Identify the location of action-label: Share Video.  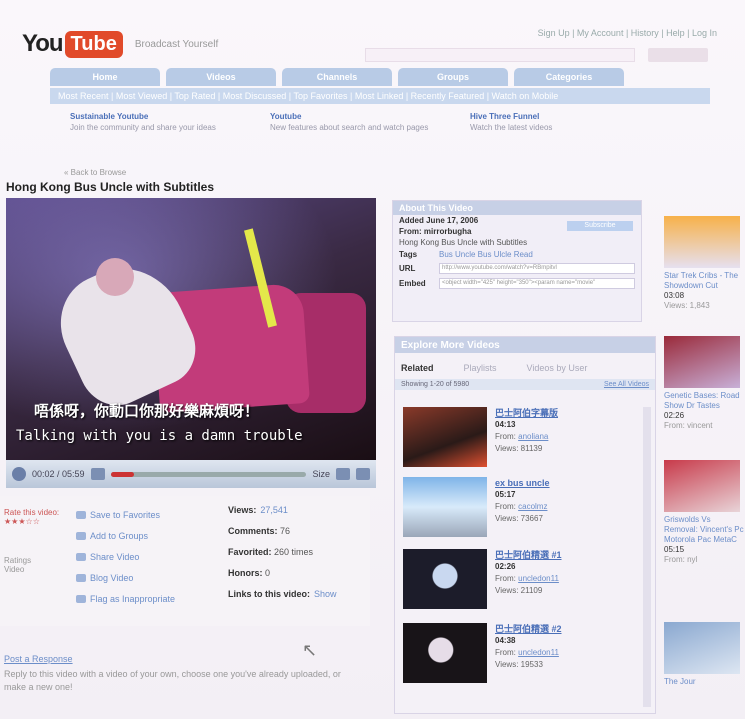
(114, 557).